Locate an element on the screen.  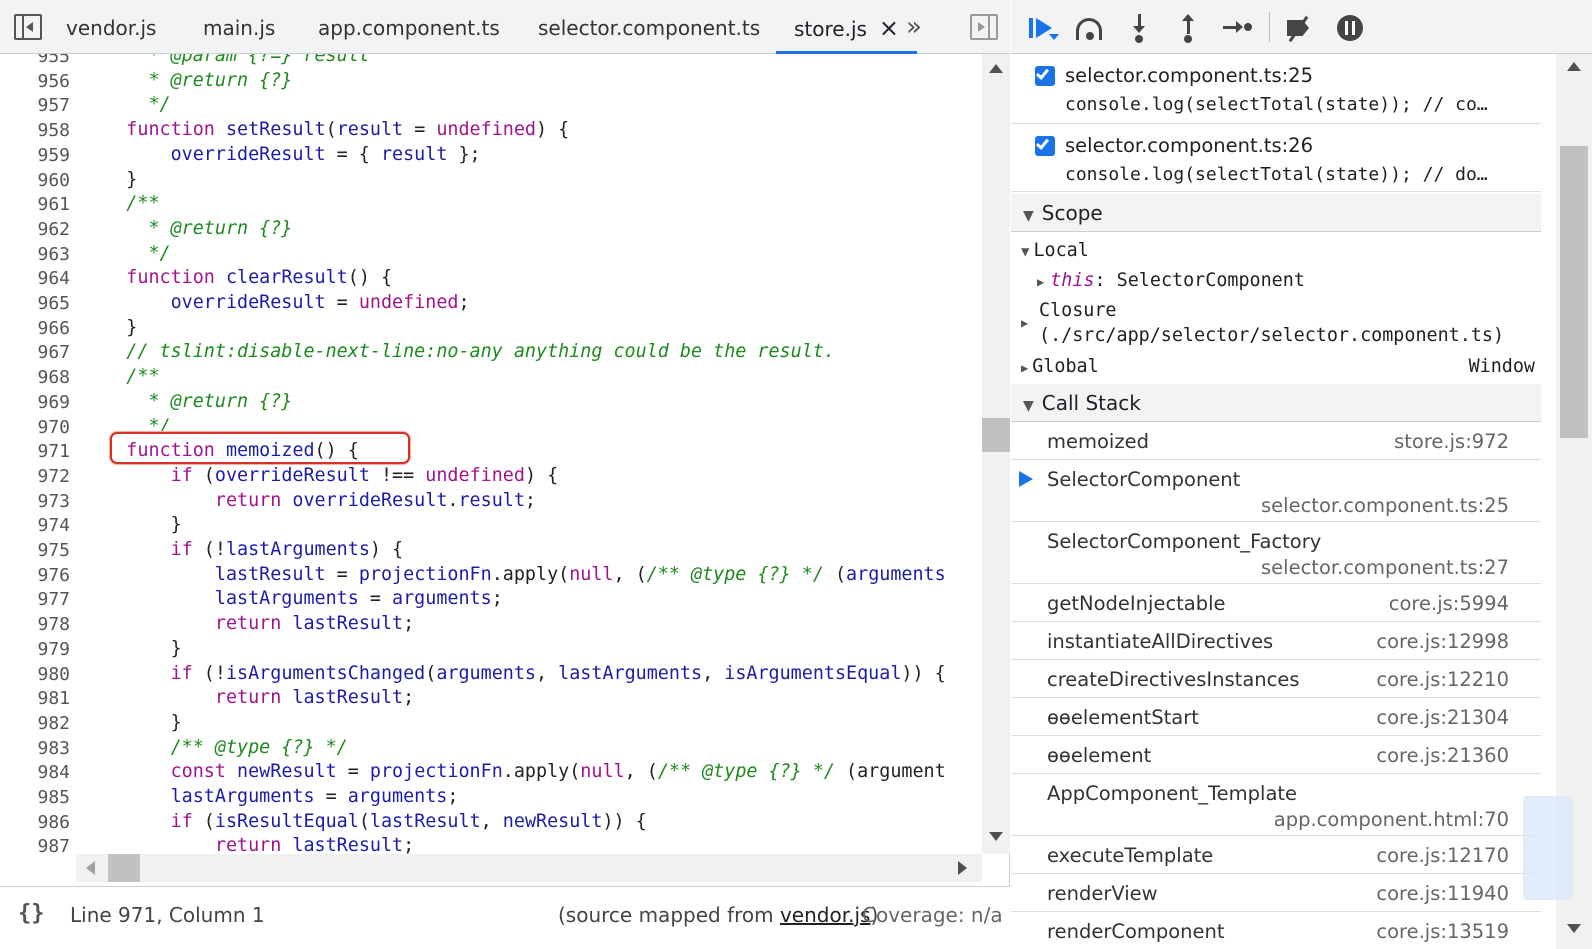
tab-main-js: main.js is located at coordinates (239, 27).